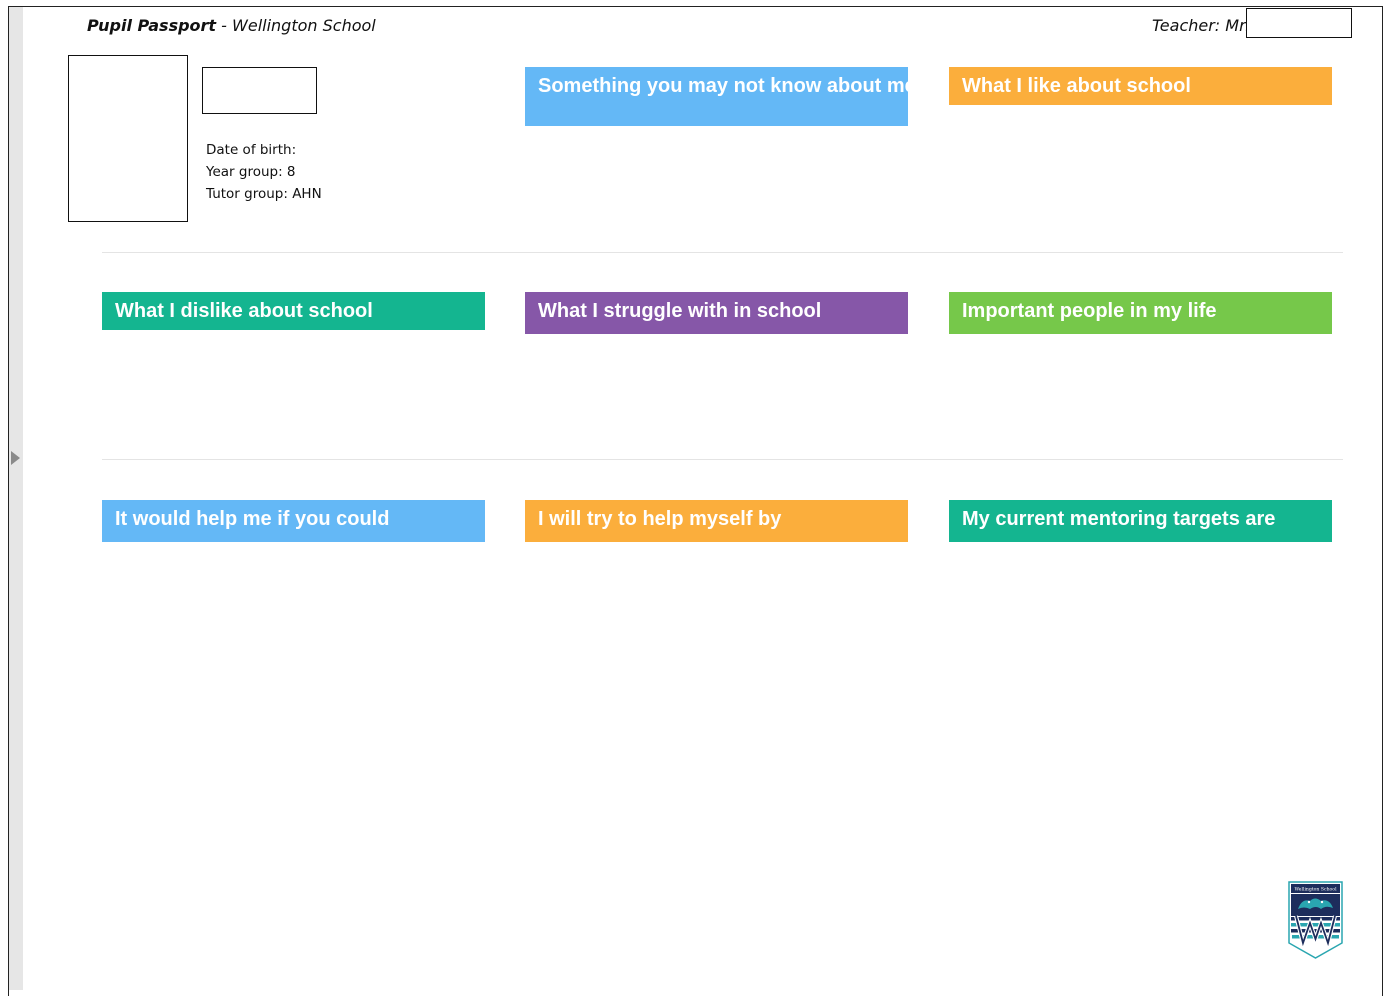 The width and height of the screenshot is (1390, 996). I want to click on section-header-label: Important people in my life, so click(1089, 311).